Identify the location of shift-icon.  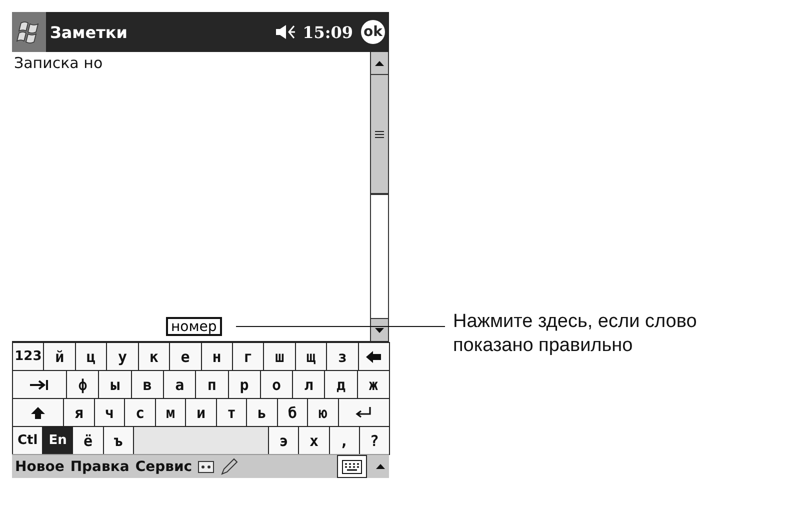
(38, 412).